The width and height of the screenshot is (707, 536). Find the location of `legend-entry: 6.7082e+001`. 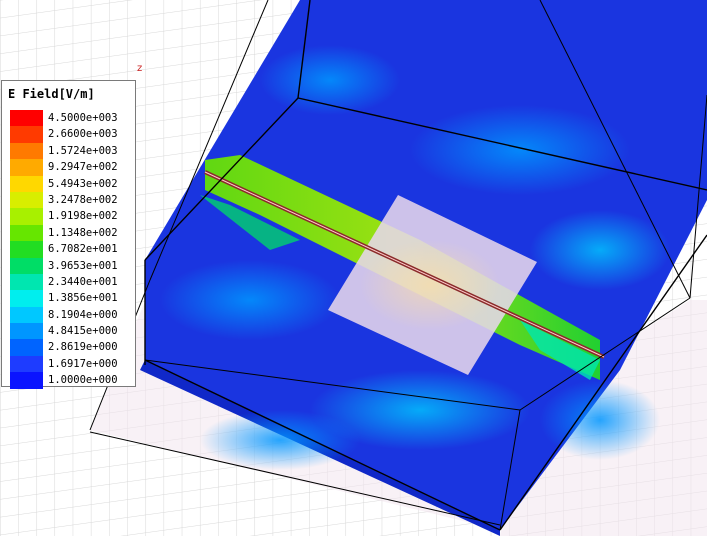

legend-entry: 6.7082e+001 is located at coordinates (72, 249).